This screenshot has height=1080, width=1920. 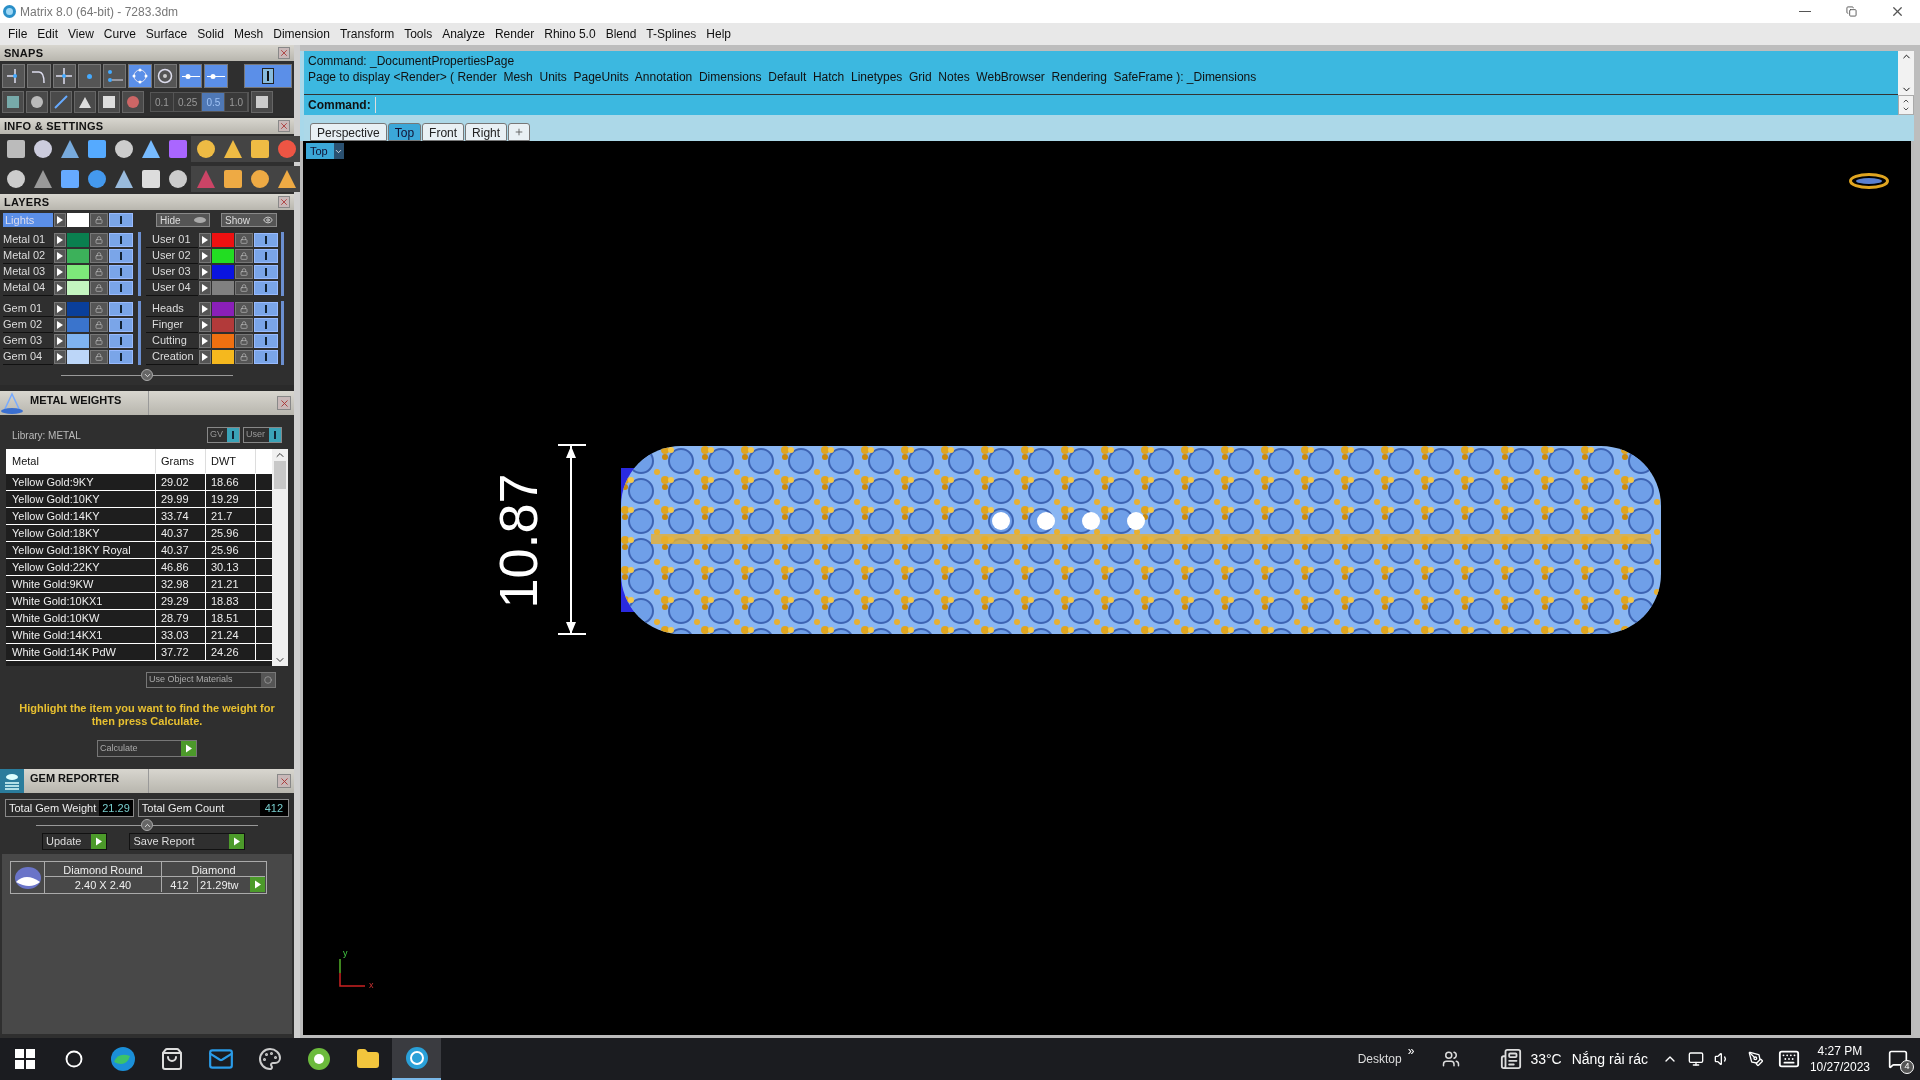 What do you see at coordinates (348, 132) in the screenshot?
I see `viewport-tab: Perspective` at bounding box center [348, 132].